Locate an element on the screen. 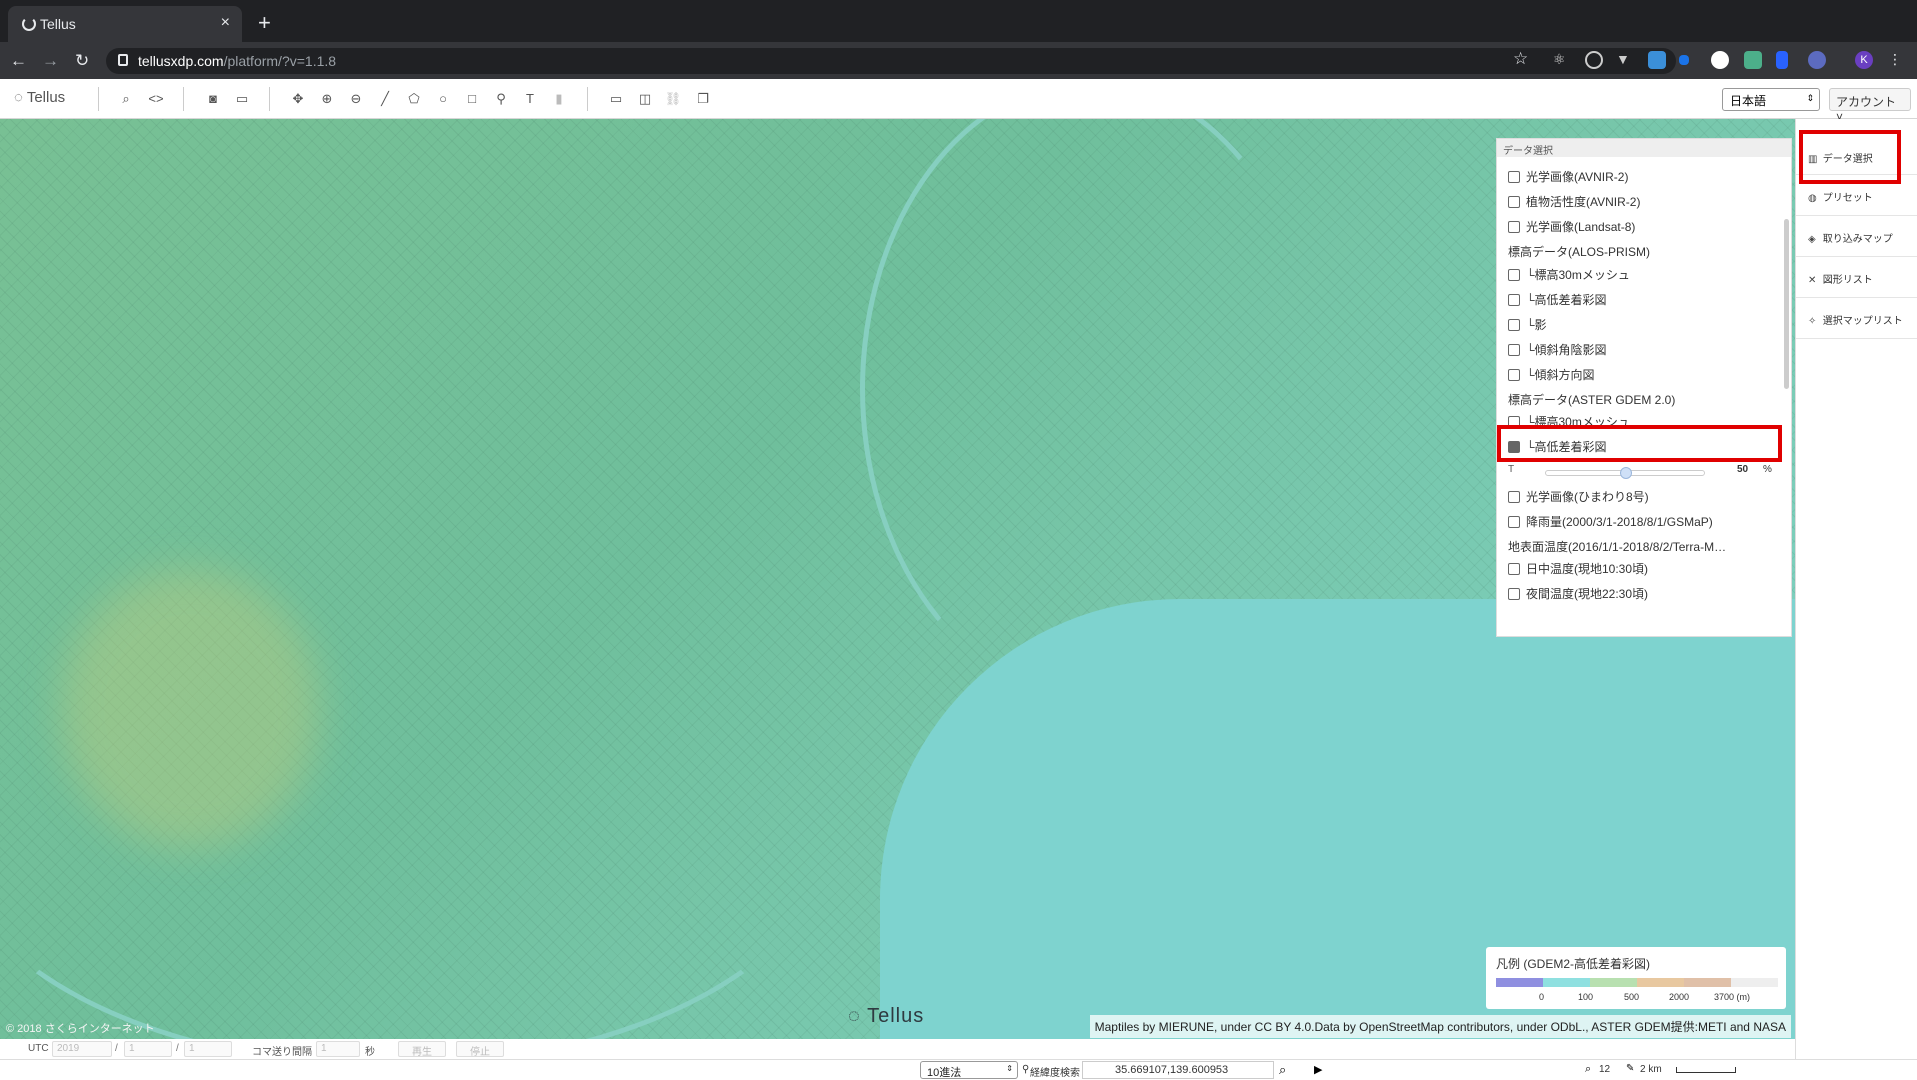 The height and width of the screenshot is (1080, 1917). forward-icon: → is located at coordinates (50, 61).